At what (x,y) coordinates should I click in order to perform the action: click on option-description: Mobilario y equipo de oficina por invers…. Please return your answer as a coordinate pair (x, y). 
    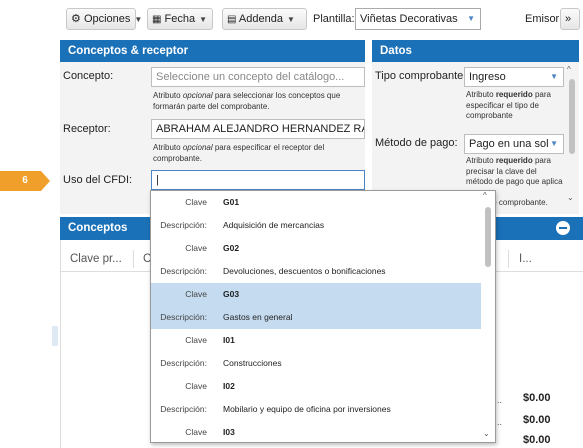
    Looking at the image, I should click on (307, 409).